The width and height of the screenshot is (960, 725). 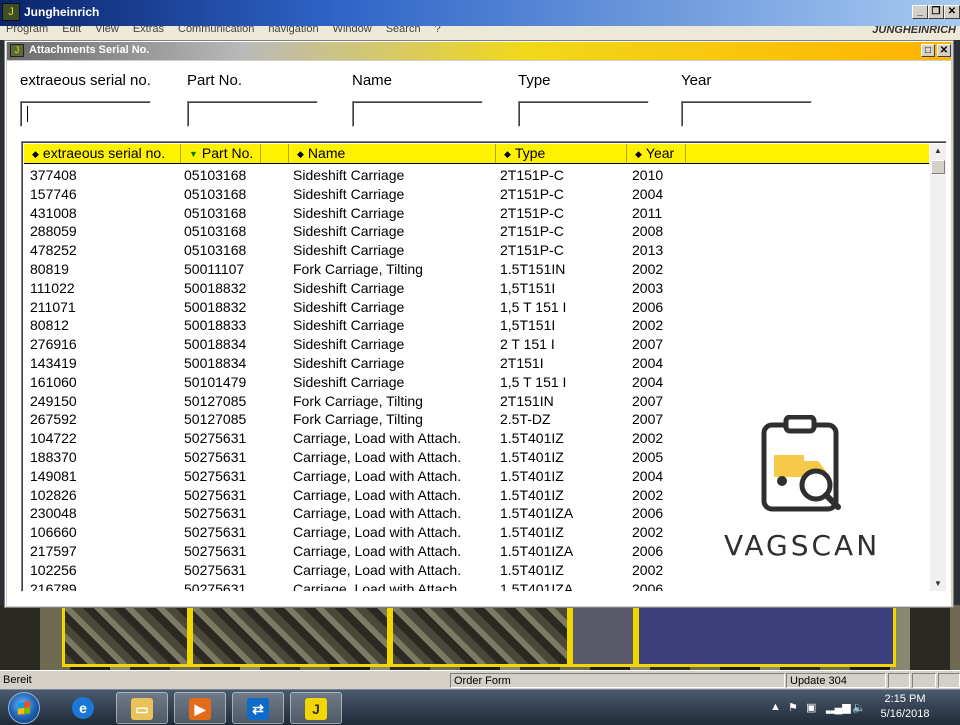 What do you see at coordinates (11, 12) in the screenshot?
I see `app-logo-icon: J` at bounding box center [11, 12].